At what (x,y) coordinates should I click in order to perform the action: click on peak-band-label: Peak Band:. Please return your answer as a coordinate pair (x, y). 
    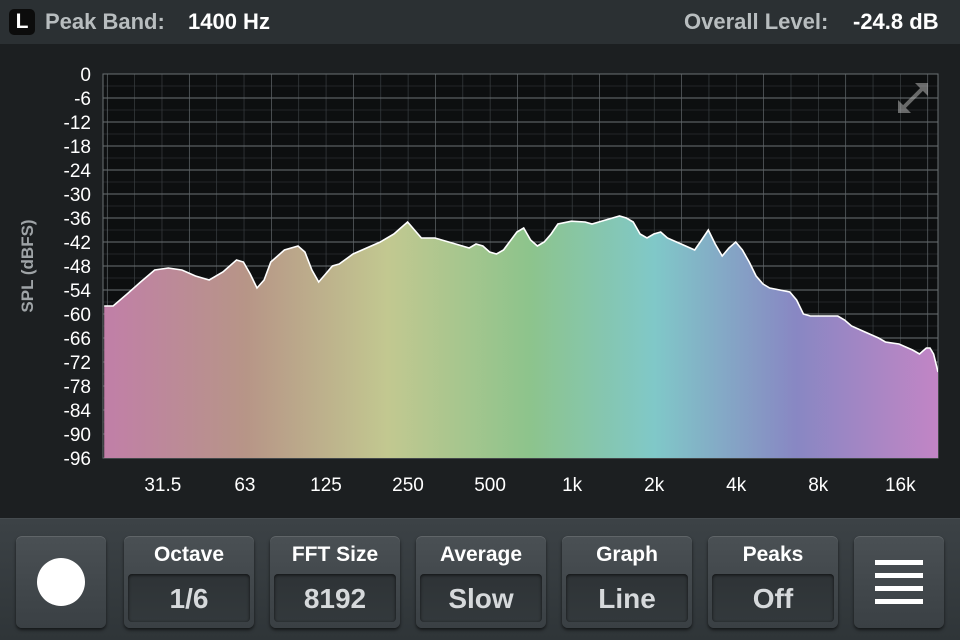
    Looking at the image, I should click on (105, 21).